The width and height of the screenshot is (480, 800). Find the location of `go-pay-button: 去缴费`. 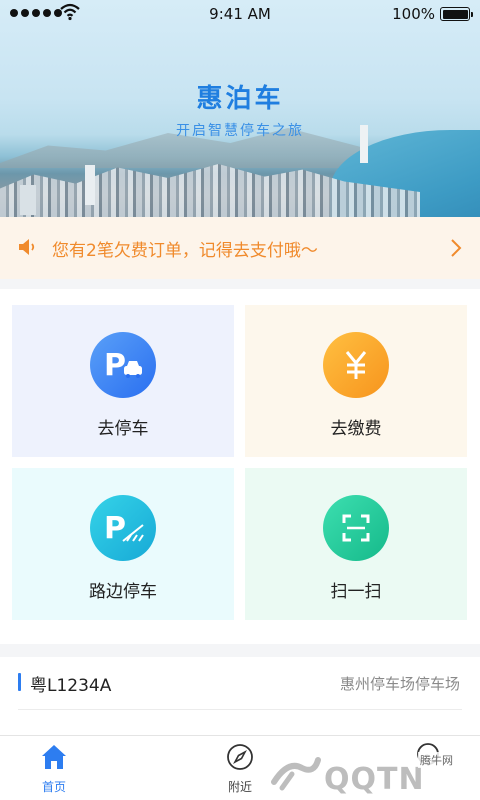

go-pay-button: 去缴费 is located at coordinates (356, 381).